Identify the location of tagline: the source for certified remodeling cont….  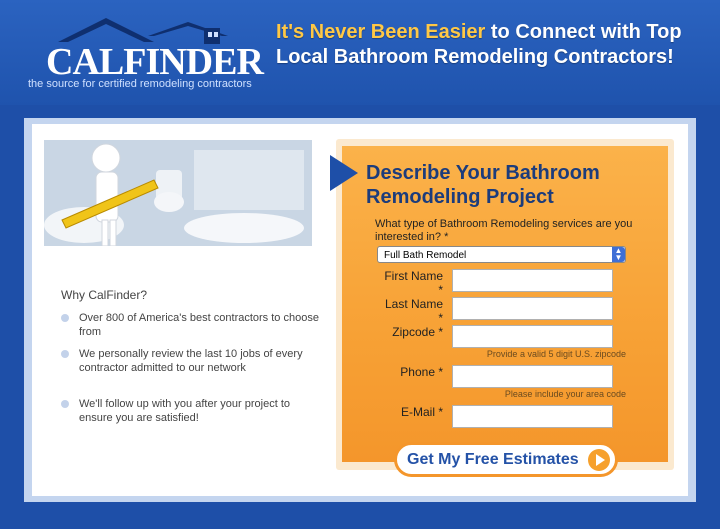
(140, 84).